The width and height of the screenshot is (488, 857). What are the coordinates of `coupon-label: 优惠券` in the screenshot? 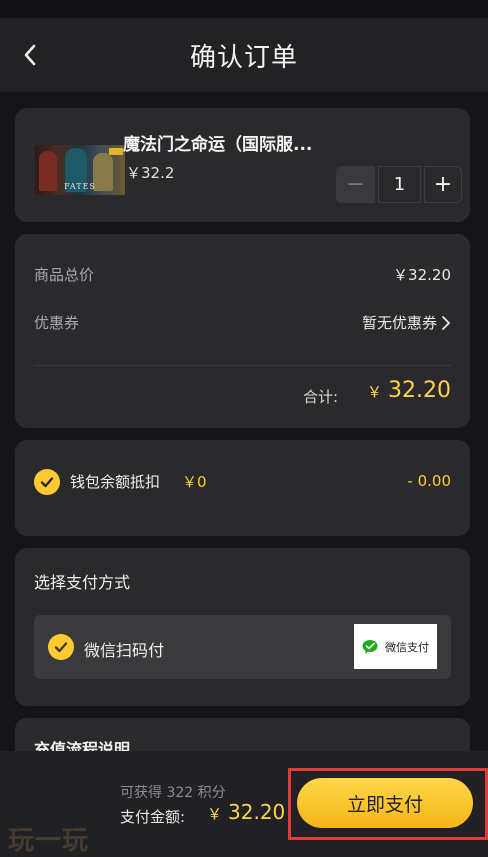 It's located at (57, 323).